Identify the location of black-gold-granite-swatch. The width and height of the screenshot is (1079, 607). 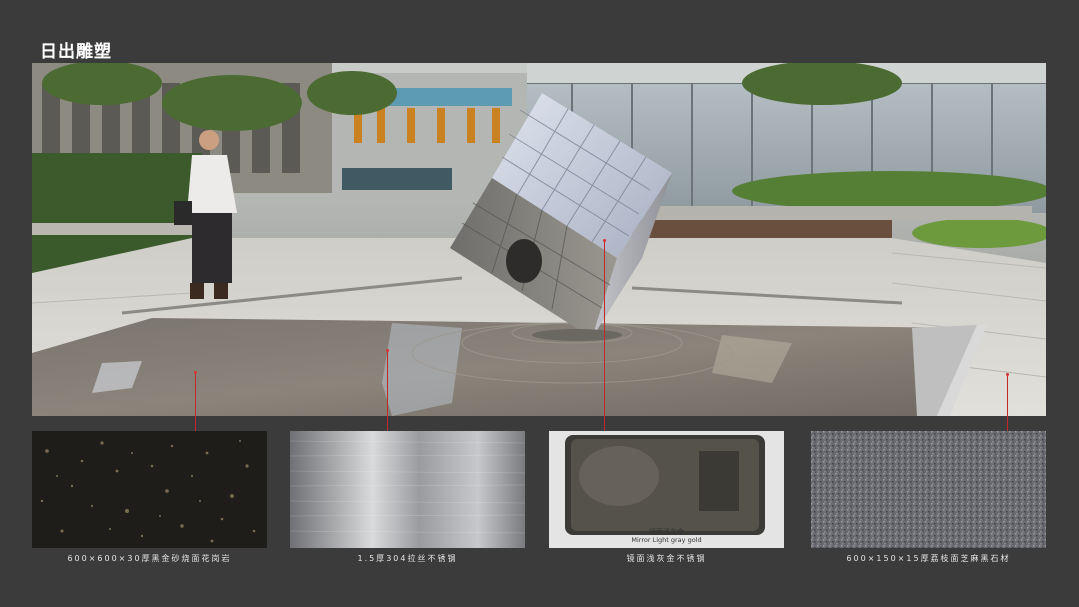
(149, 489).